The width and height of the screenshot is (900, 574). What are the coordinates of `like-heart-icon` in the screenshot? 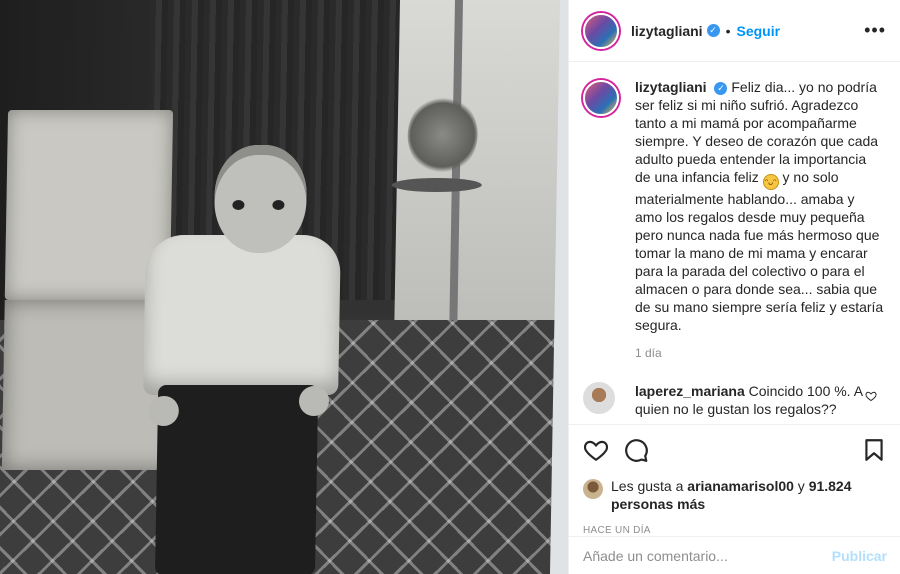 It's located at (596, 450).